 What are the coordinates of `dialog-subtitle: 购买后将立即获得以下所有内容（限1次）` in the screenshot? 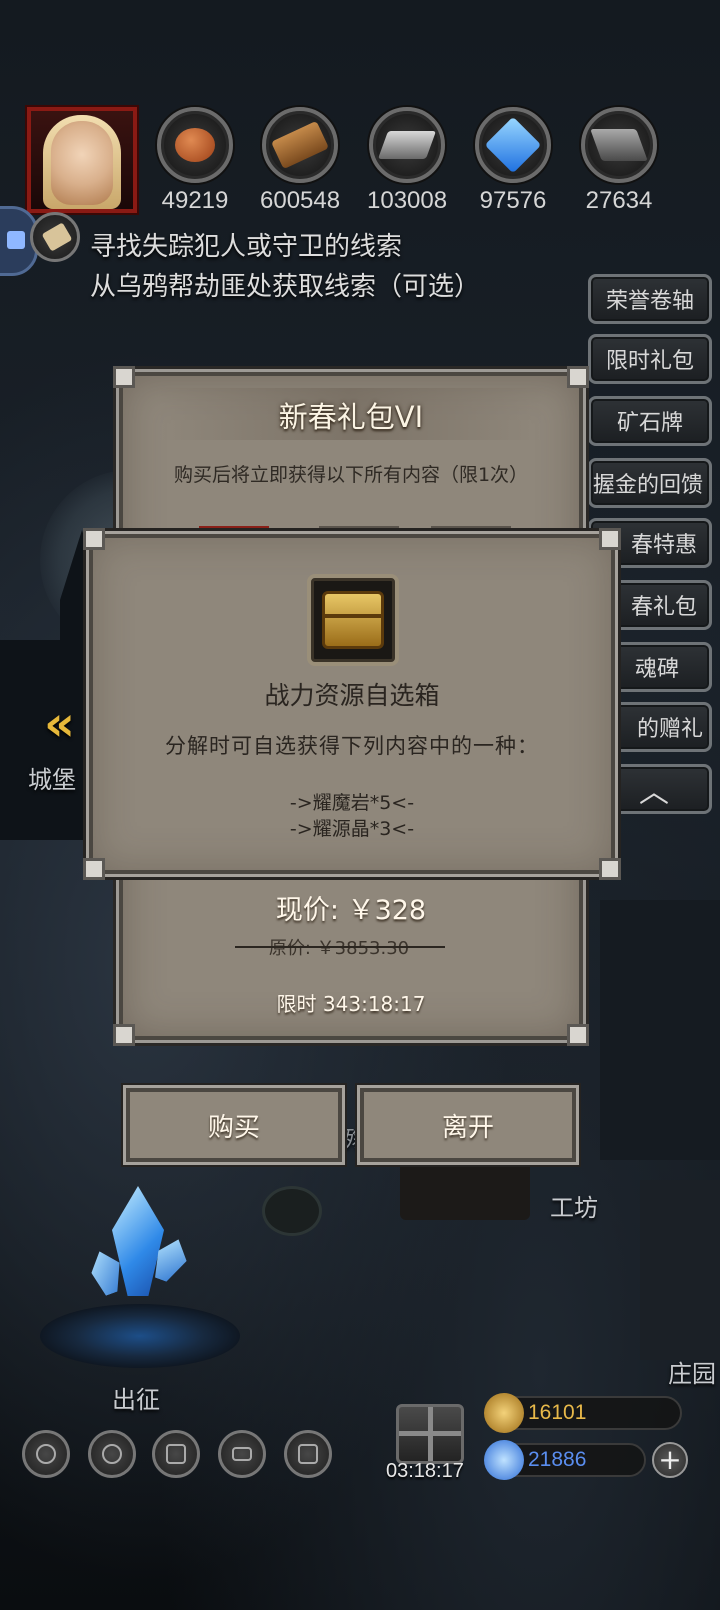 It's located at (351, 475).